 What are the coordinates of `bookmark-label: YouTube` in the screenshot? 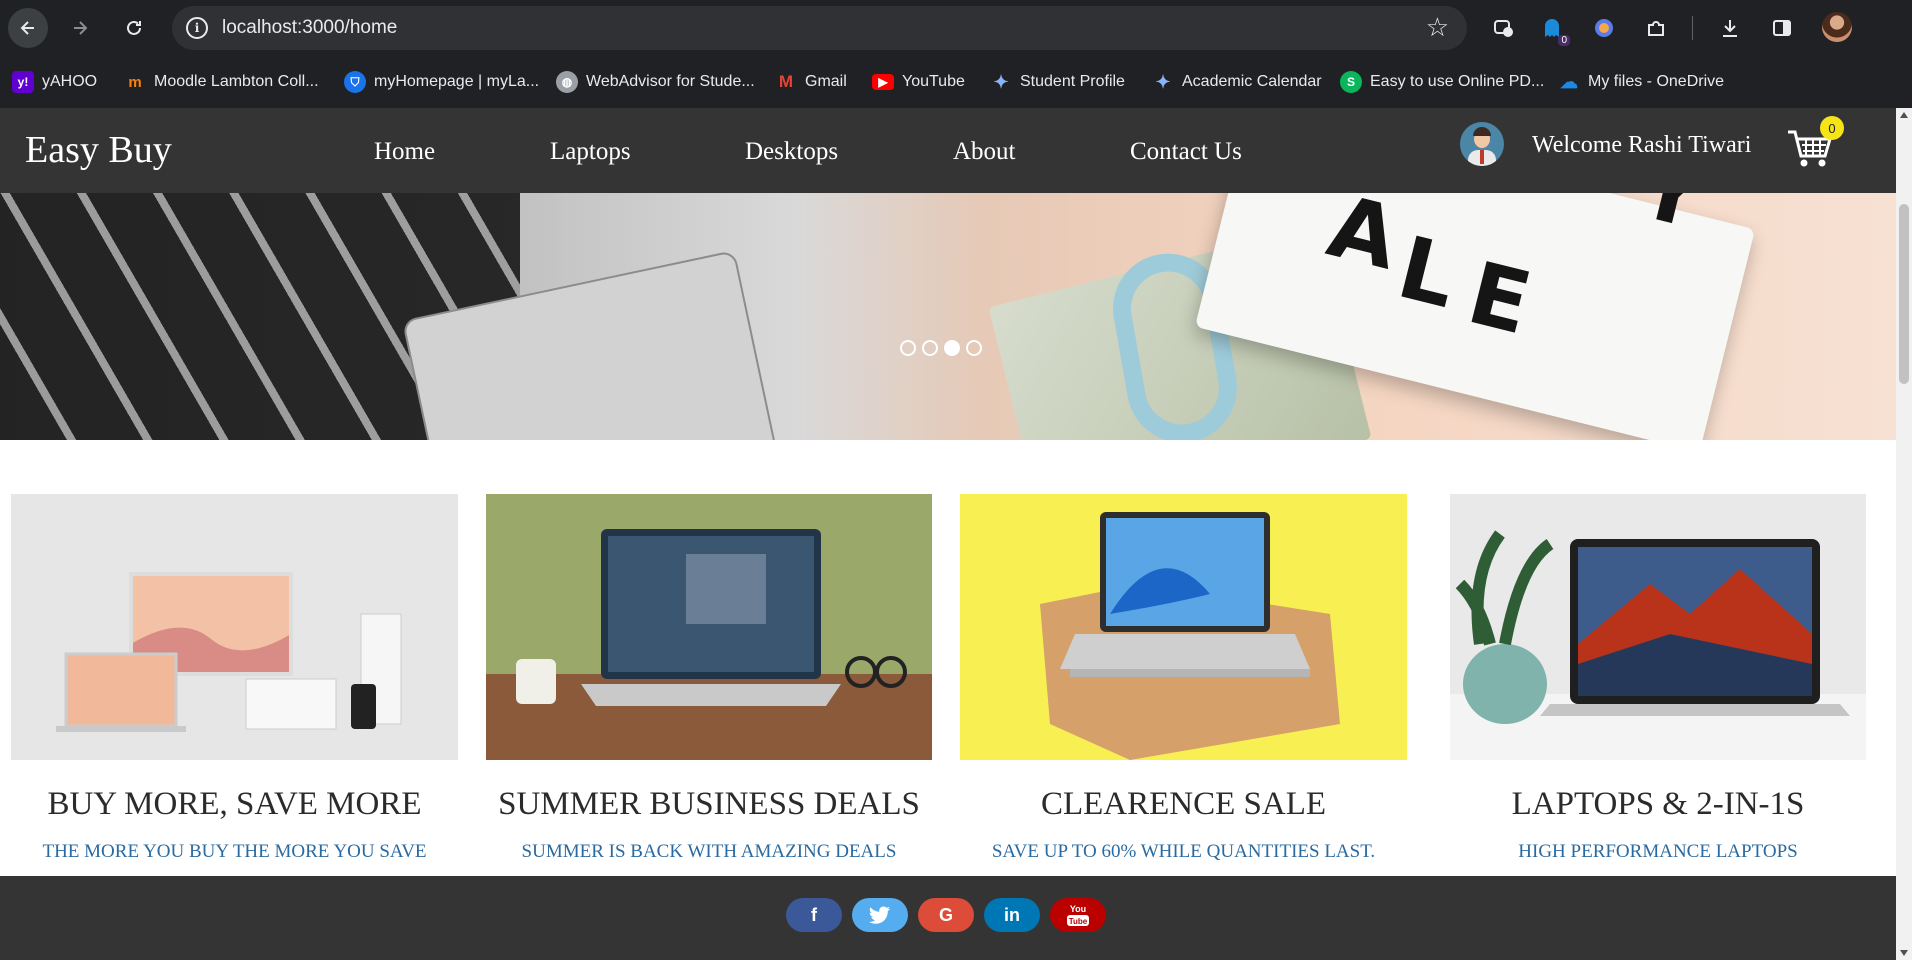 It's located at (933, 81).